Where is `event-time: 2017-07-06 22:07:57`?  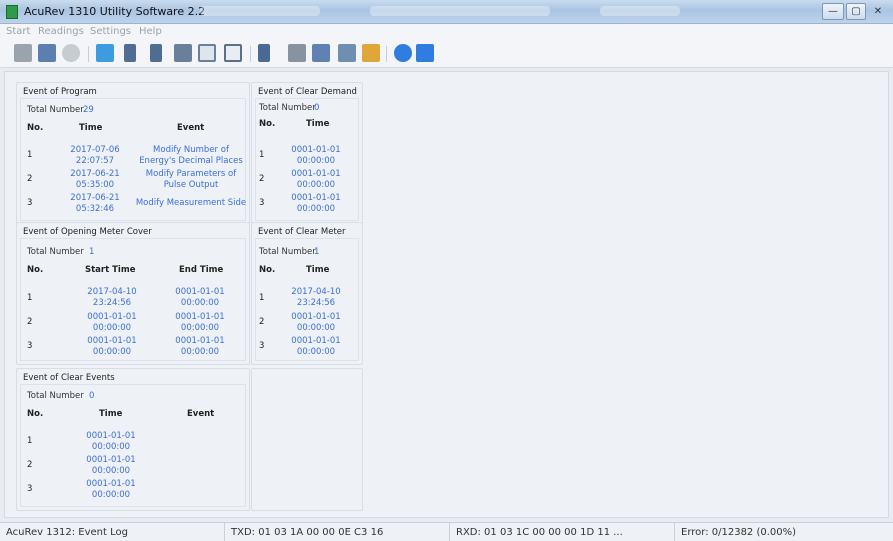
event-time: 2017-07-06 22:07:57 is located at coordinates (95, 155).